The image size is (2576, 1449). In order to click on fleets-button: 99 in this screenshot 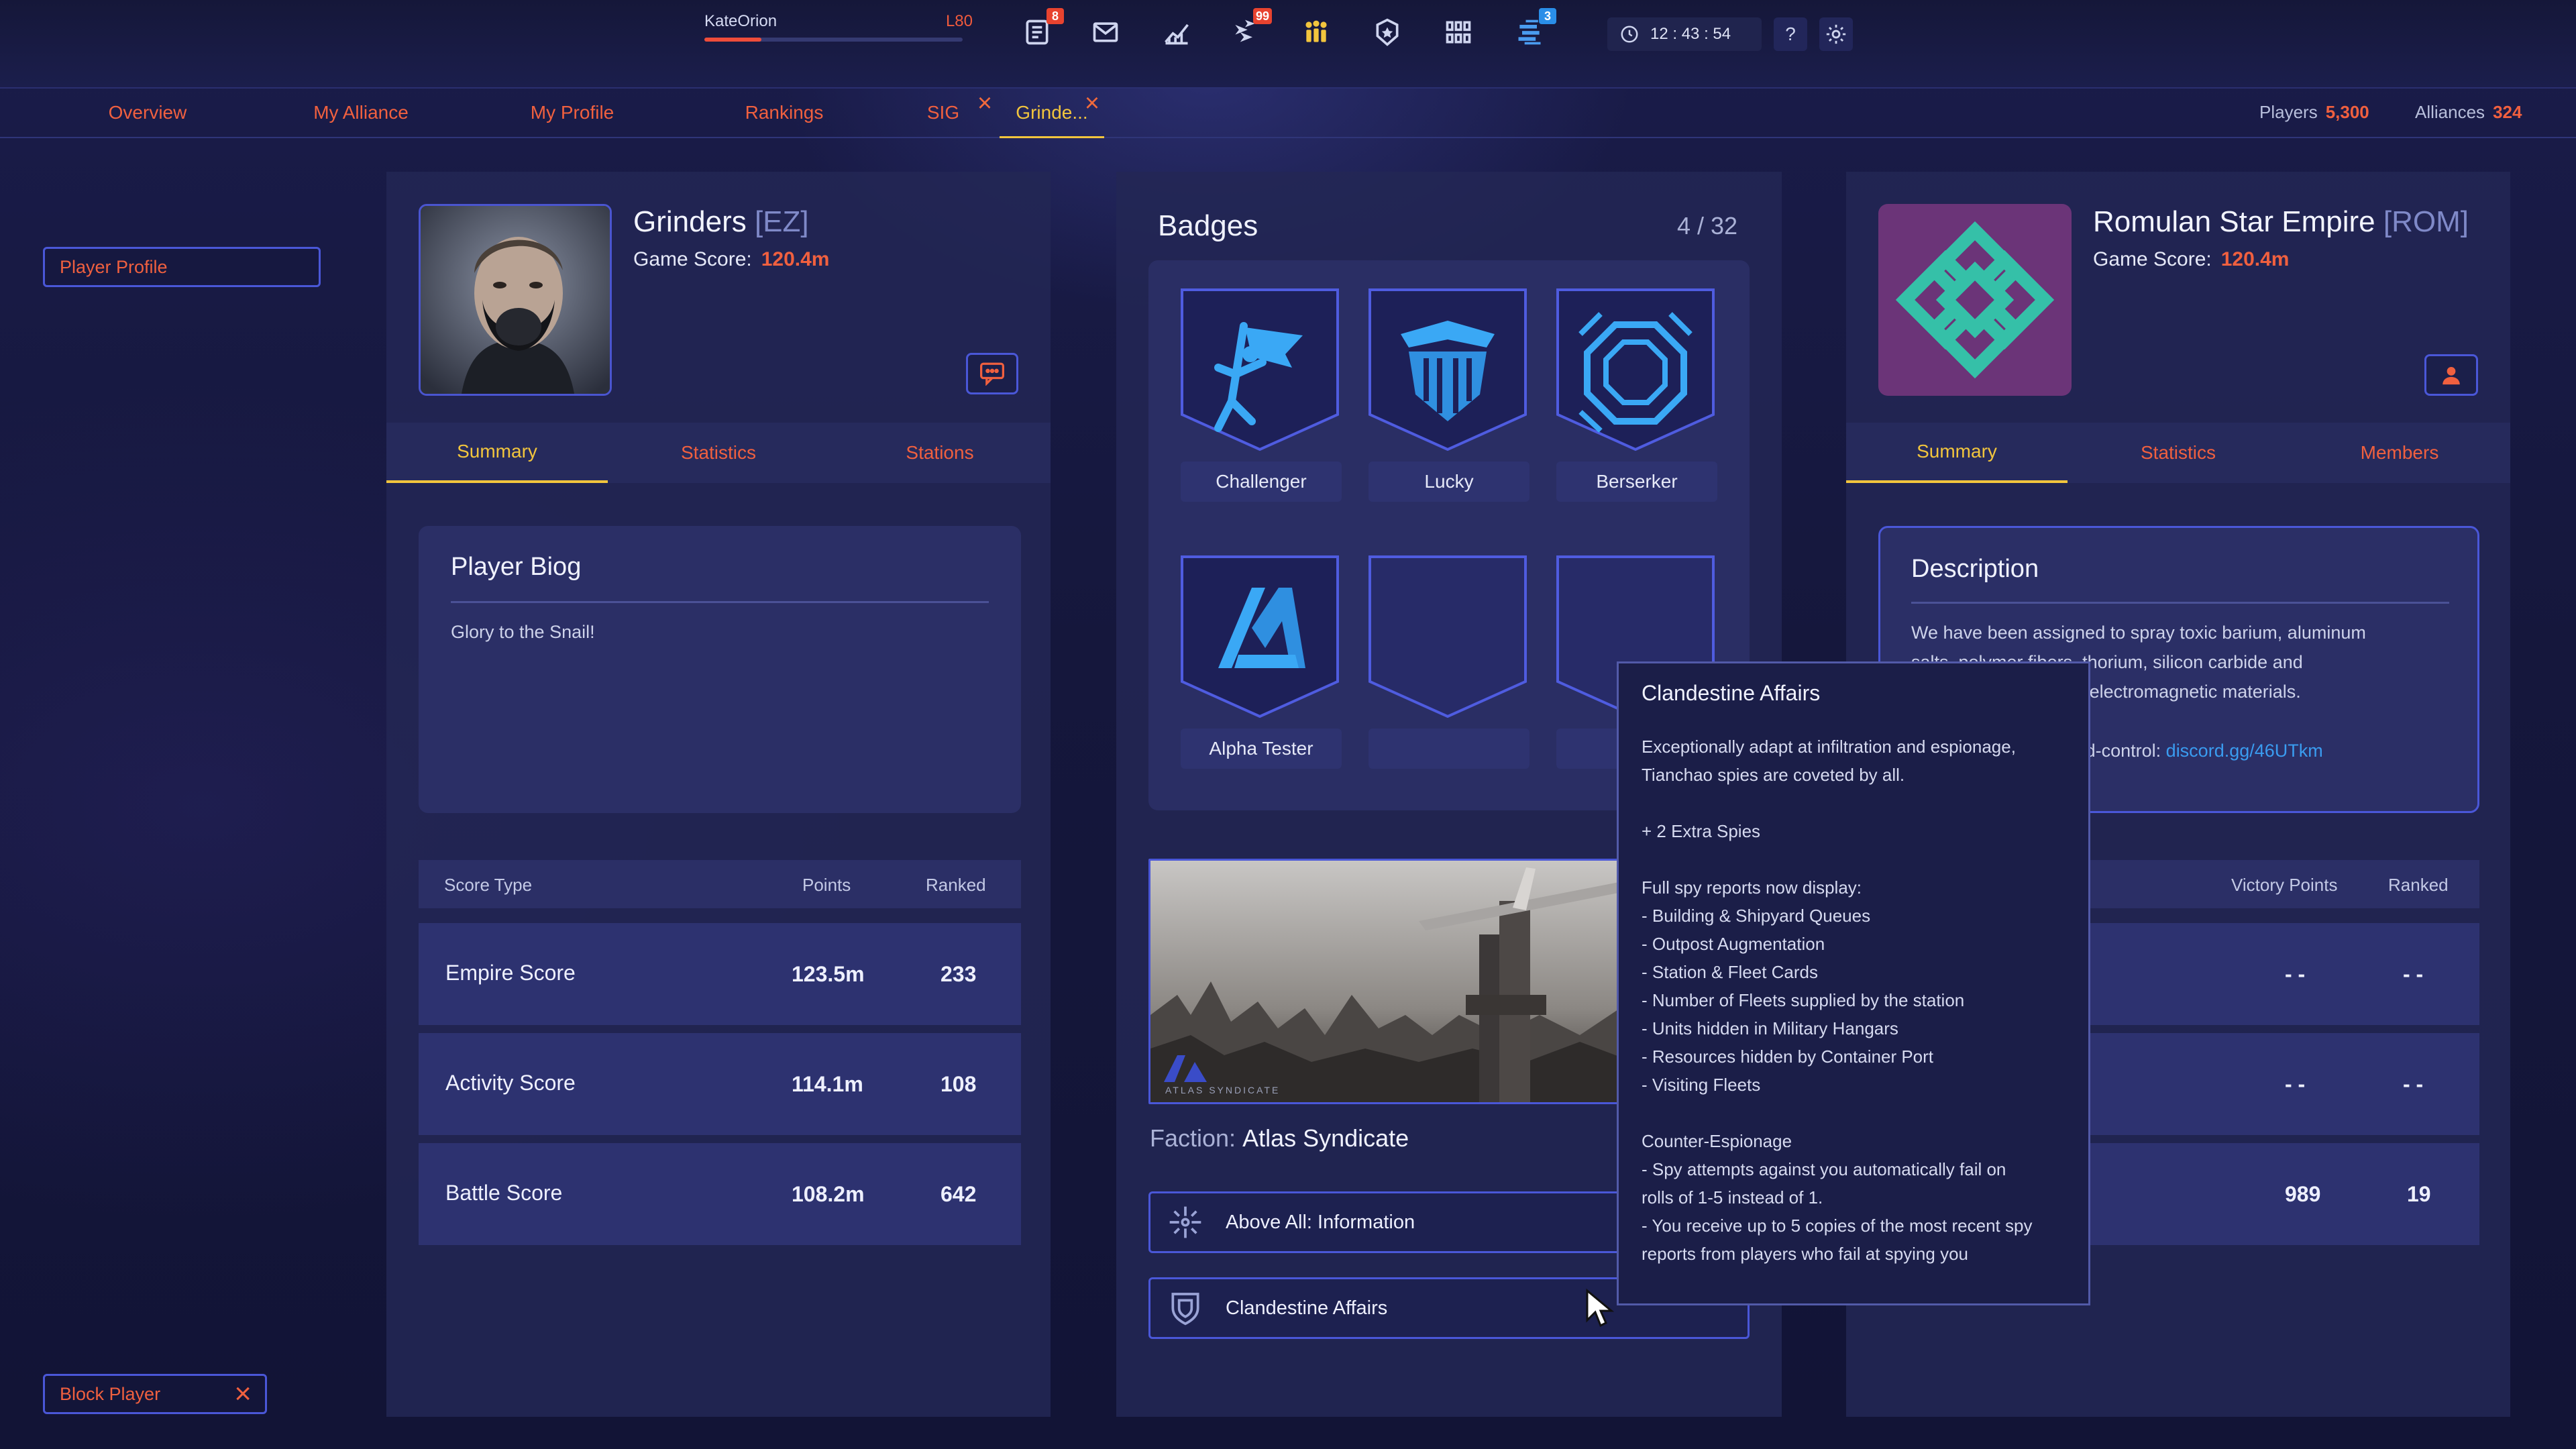, I will do `click(1250, 29)`.